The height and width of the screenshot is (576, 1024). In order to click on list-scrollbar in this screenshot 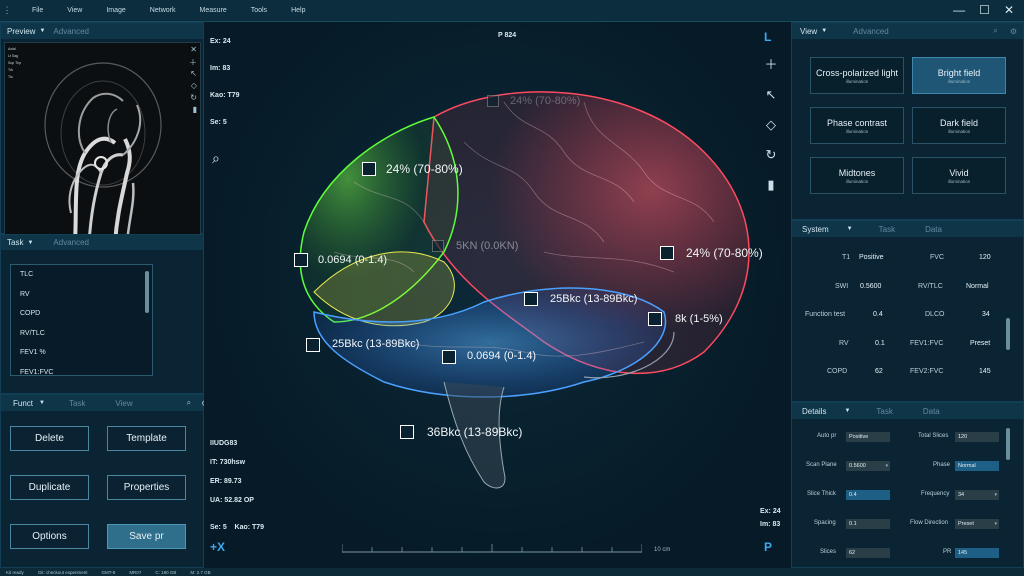, I will do `click(147, 292)`.